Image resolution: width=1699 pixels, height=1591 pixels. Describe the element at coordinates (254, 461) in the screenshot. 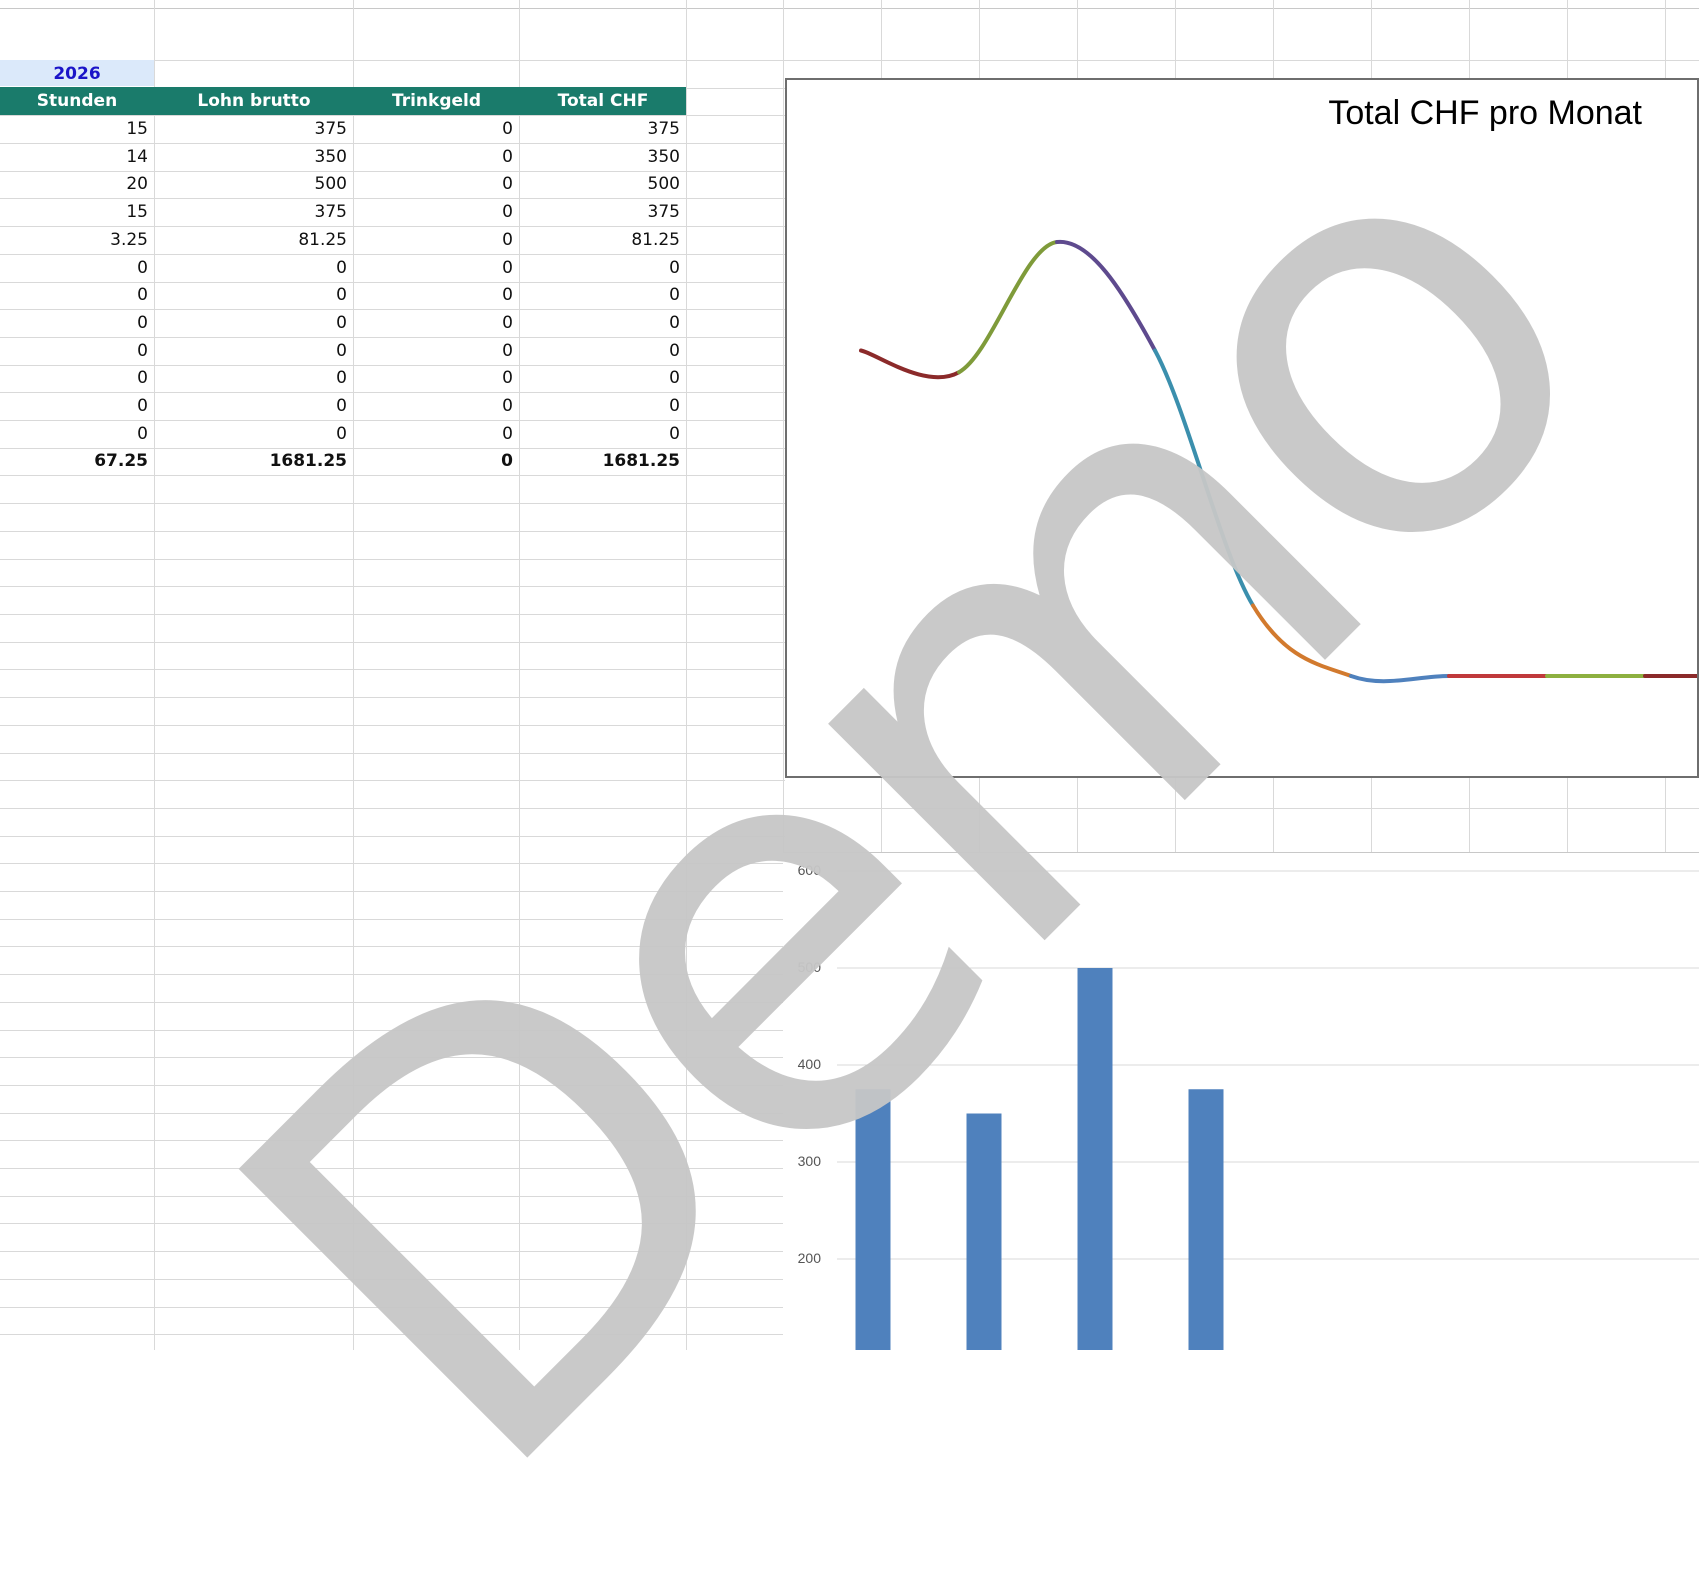

I see `total-cell-lohn-brutto: 1681.25` at that location.